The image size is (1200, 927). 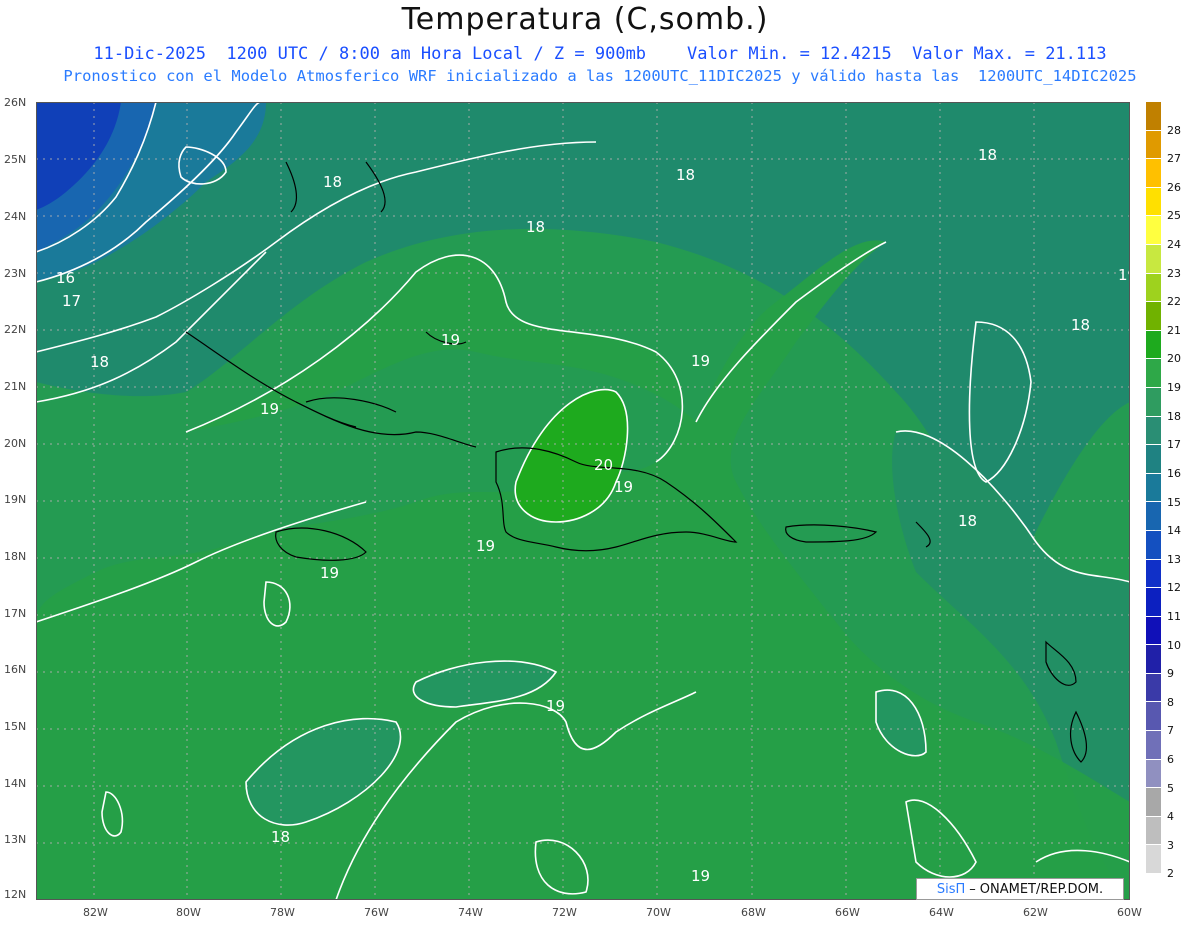 What do you see at coordinates (1170, 874) in the screenshot?
I see `color-scale-label: 2` at bounding box center [1170, 874].